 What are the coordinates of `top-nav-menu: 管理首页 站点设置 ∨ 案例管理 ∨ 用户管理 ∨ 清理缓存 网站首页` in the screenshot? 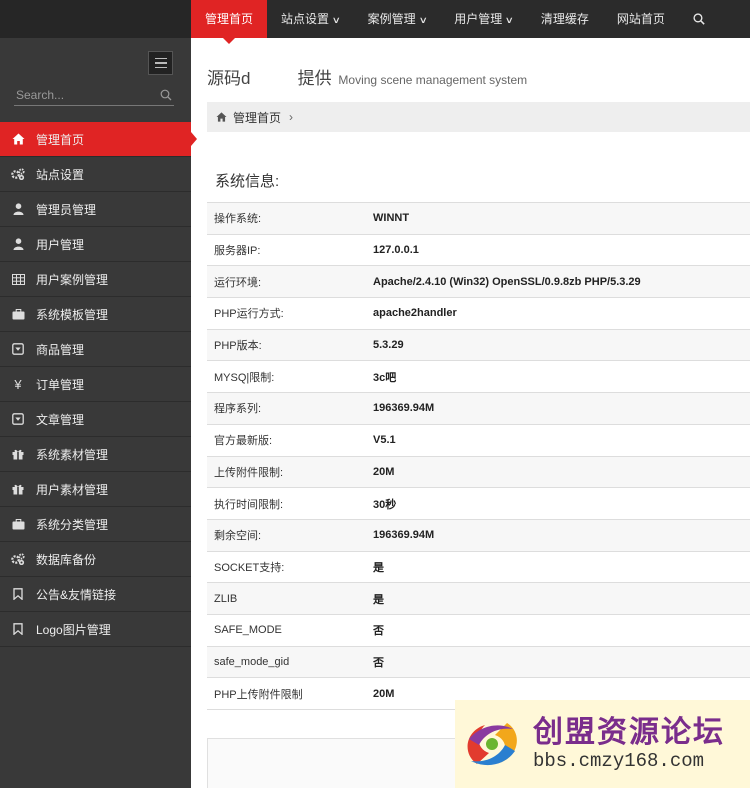 It's located at (455, 22).